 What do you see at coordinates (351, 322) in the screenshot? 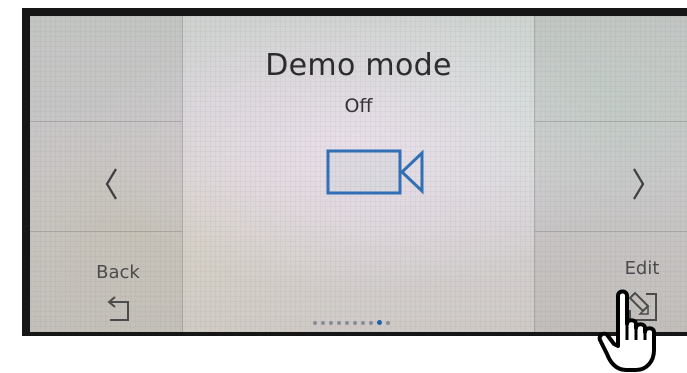
I see `page-indicator` at bounding box center [351, 322].